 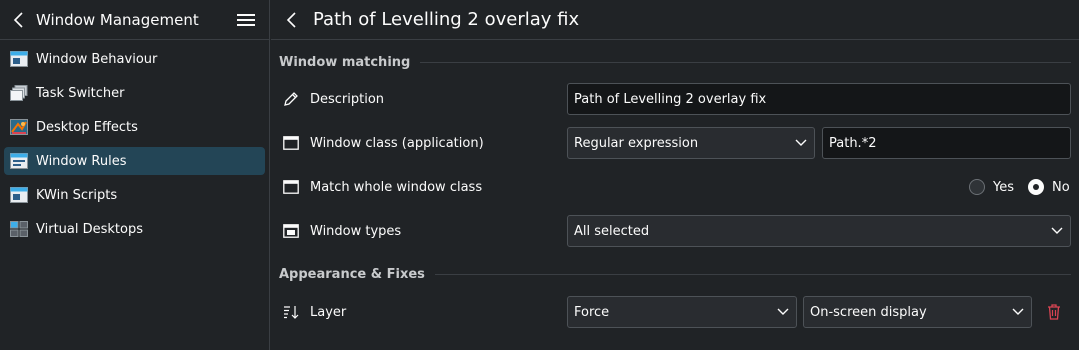 I want to click on sidebar-item-label: Window Behaviour, so click(x=97, y=59).